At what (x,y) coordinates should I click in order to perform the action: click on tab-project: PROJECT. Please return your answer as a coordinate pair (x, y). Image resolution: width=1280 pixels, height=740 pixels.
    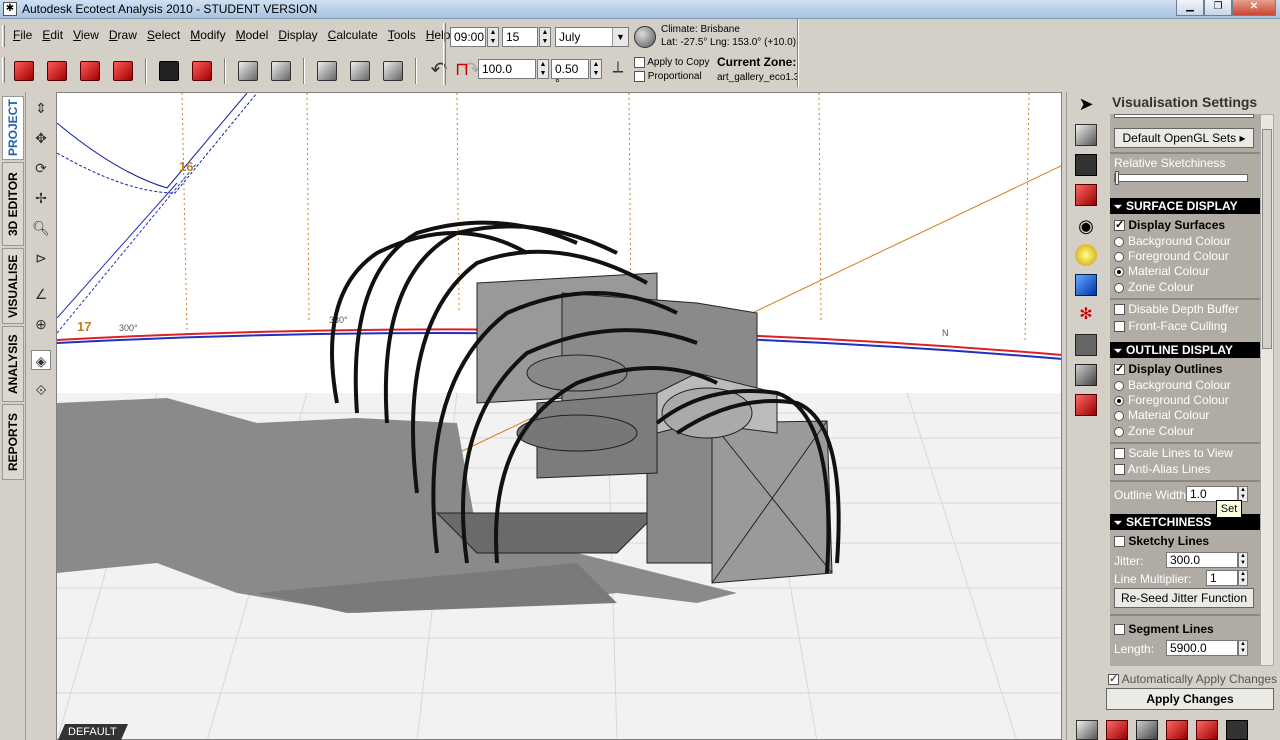
    Looking at the image, I should click on (13, 128).